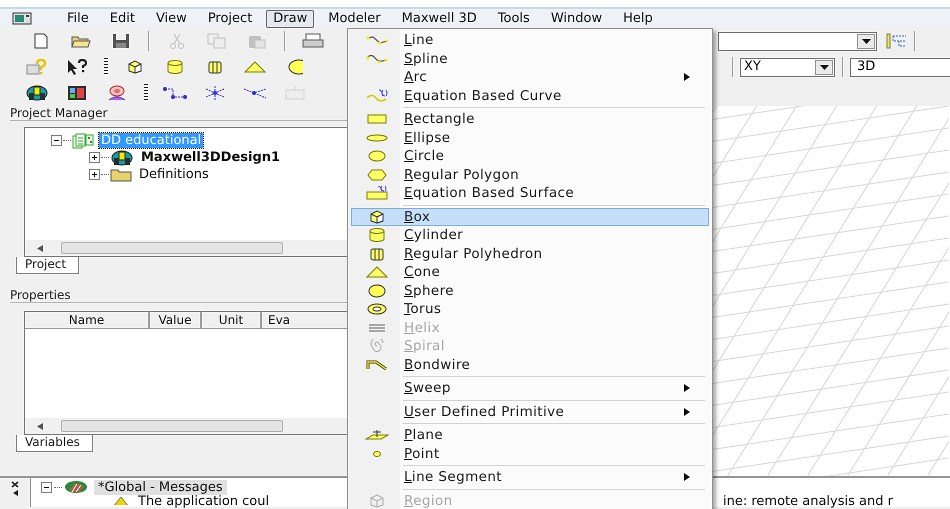  What do you see at coordinates (121, 175) in the screenshot?
I see `folder-icon` at bounding box center [121, 175].